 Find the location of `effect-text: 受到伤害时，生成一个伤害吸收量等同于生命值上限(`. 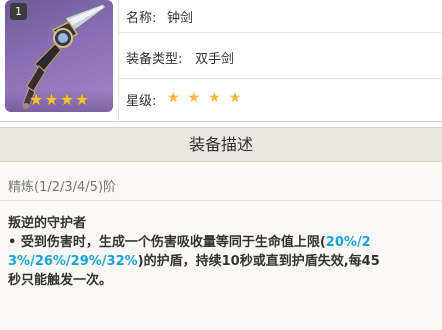

effect-text: 受到伤害时，生成一个伤害吸收量等同于生命值上限( is located at coordinates (171, 242).